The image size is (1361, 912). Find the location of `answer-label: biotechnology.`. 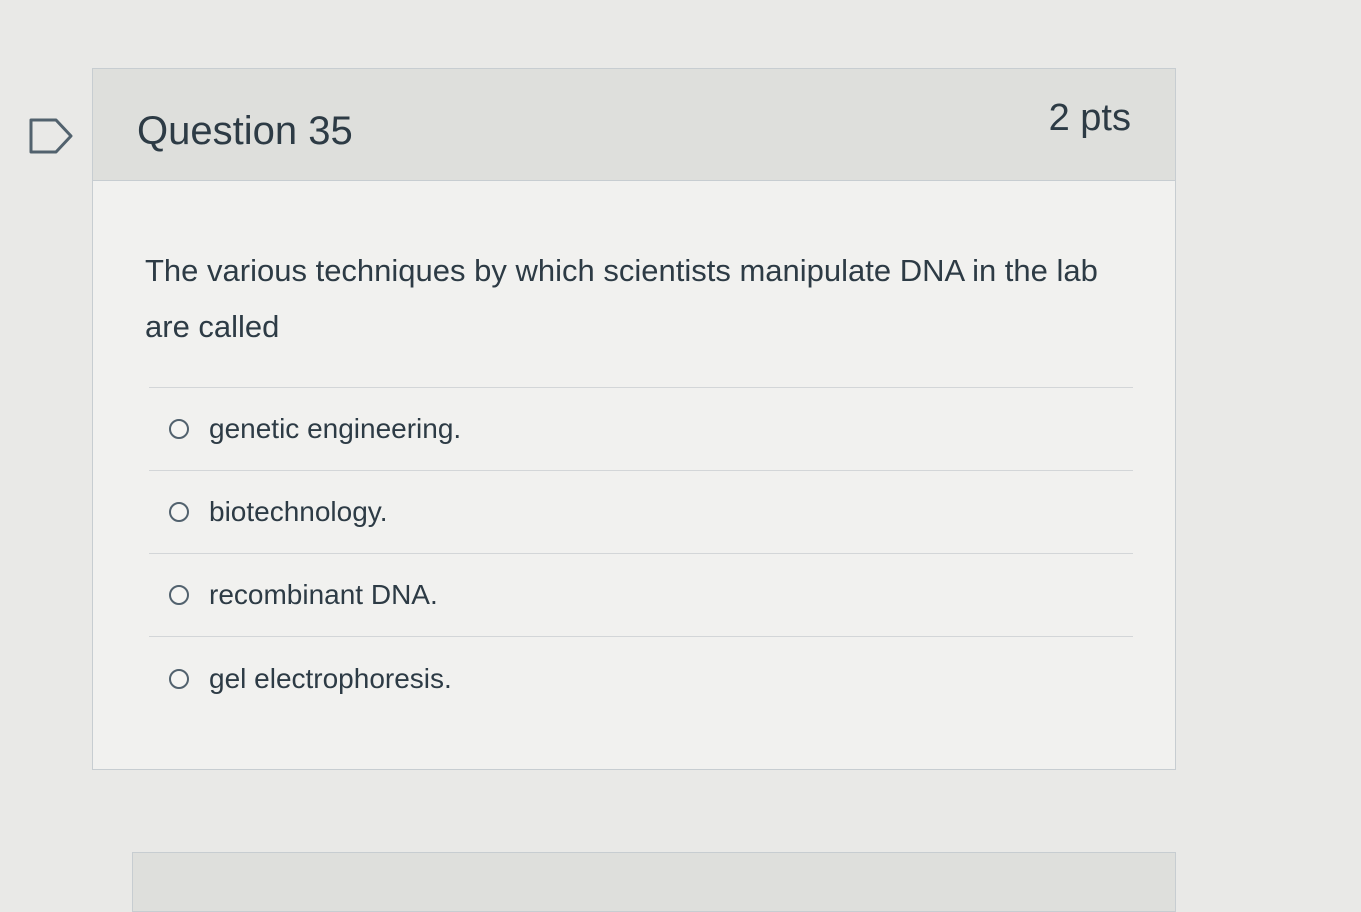

answer-label: biotechnology. is located at coordinates (298, 512).